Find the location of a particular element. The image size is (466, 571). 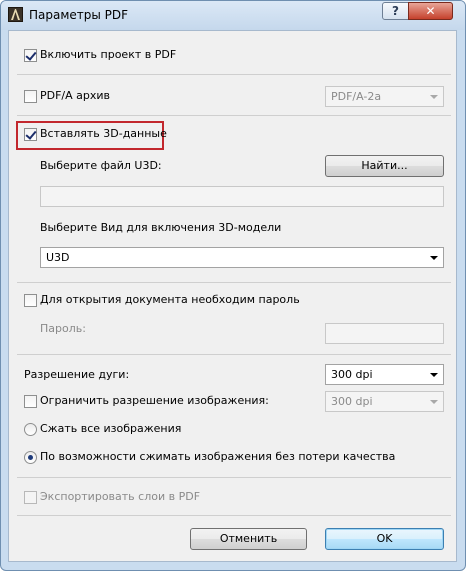

export-layers-label: Экспортировать слои в PDF is located at coordinates (120, 496).